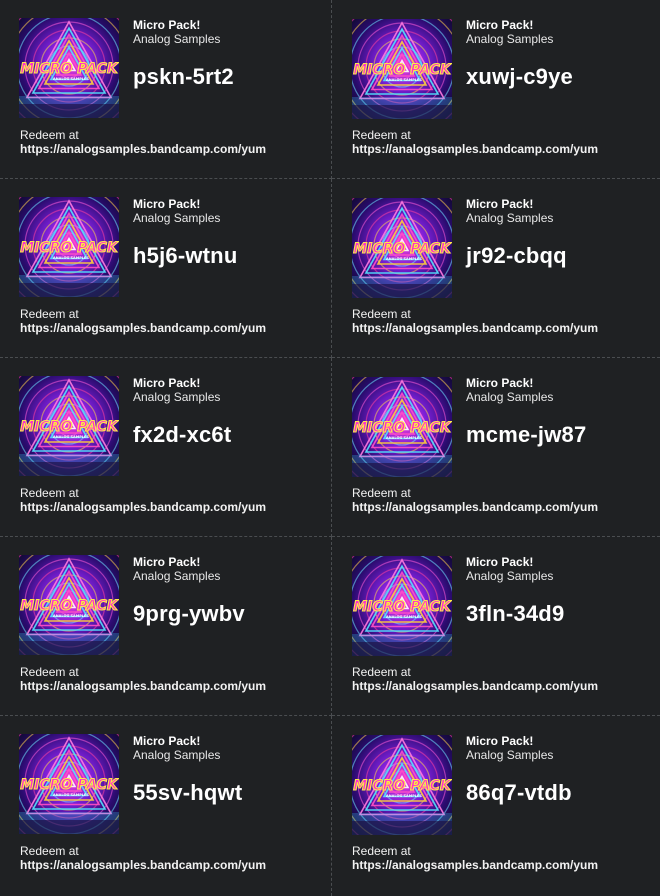  What do you see at coordinates (519, 76) in the screenshot?
I see `download-code: xuwj-c9ye` at bounding box center [519, 76].